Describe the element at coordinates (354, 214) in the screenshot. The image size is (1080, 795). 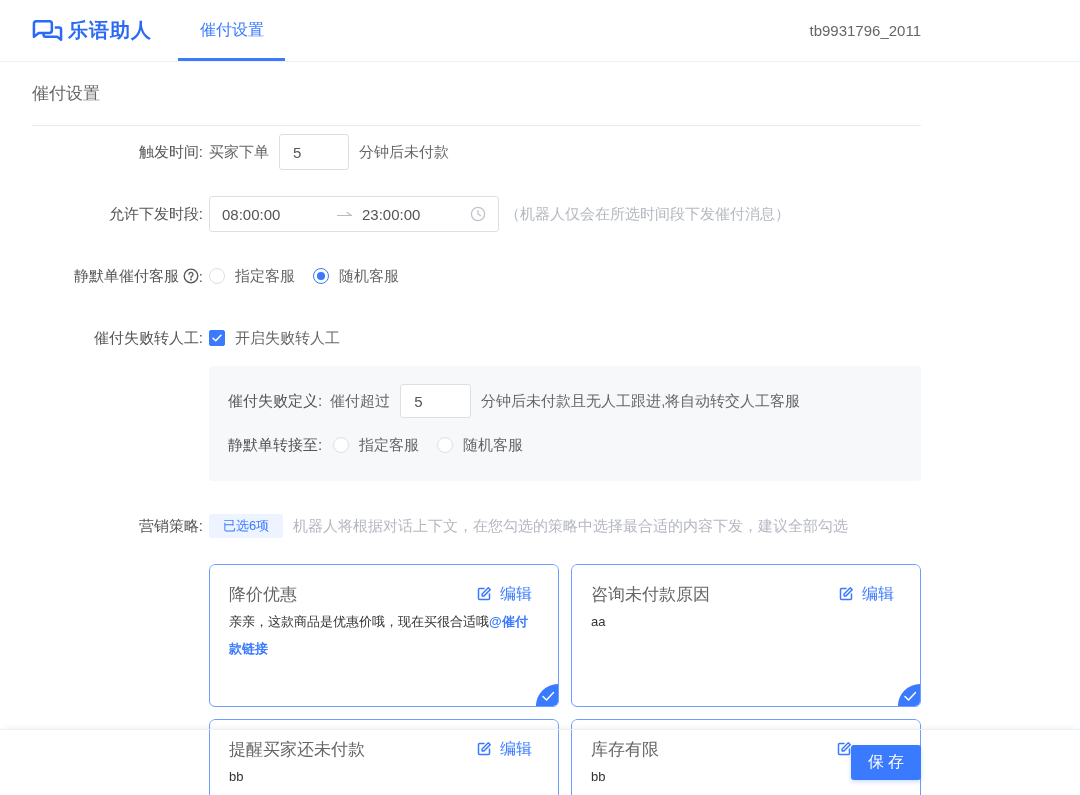
I see `time-range-picker: 08:00:00 23:00:00` at that location.